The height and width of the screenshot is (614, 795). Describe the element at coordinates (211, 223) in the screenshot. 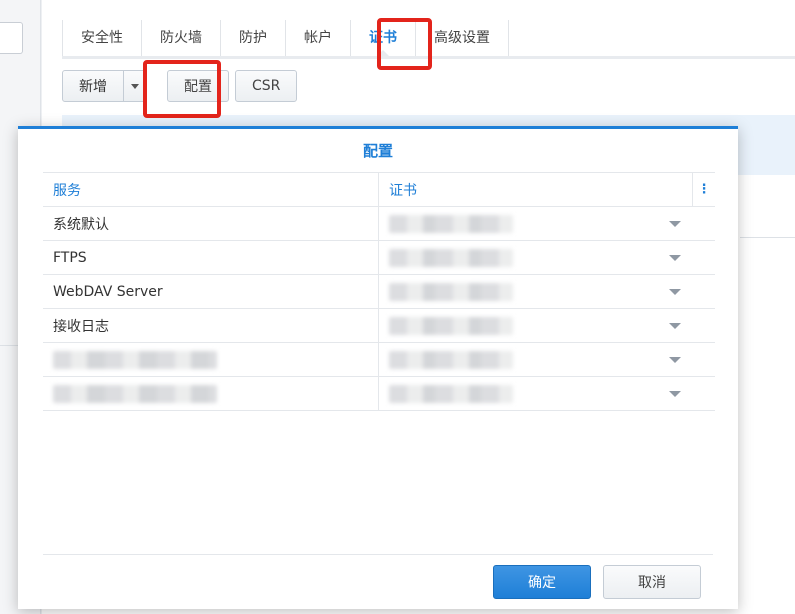

I see `service-name: 系统默认` at that location.